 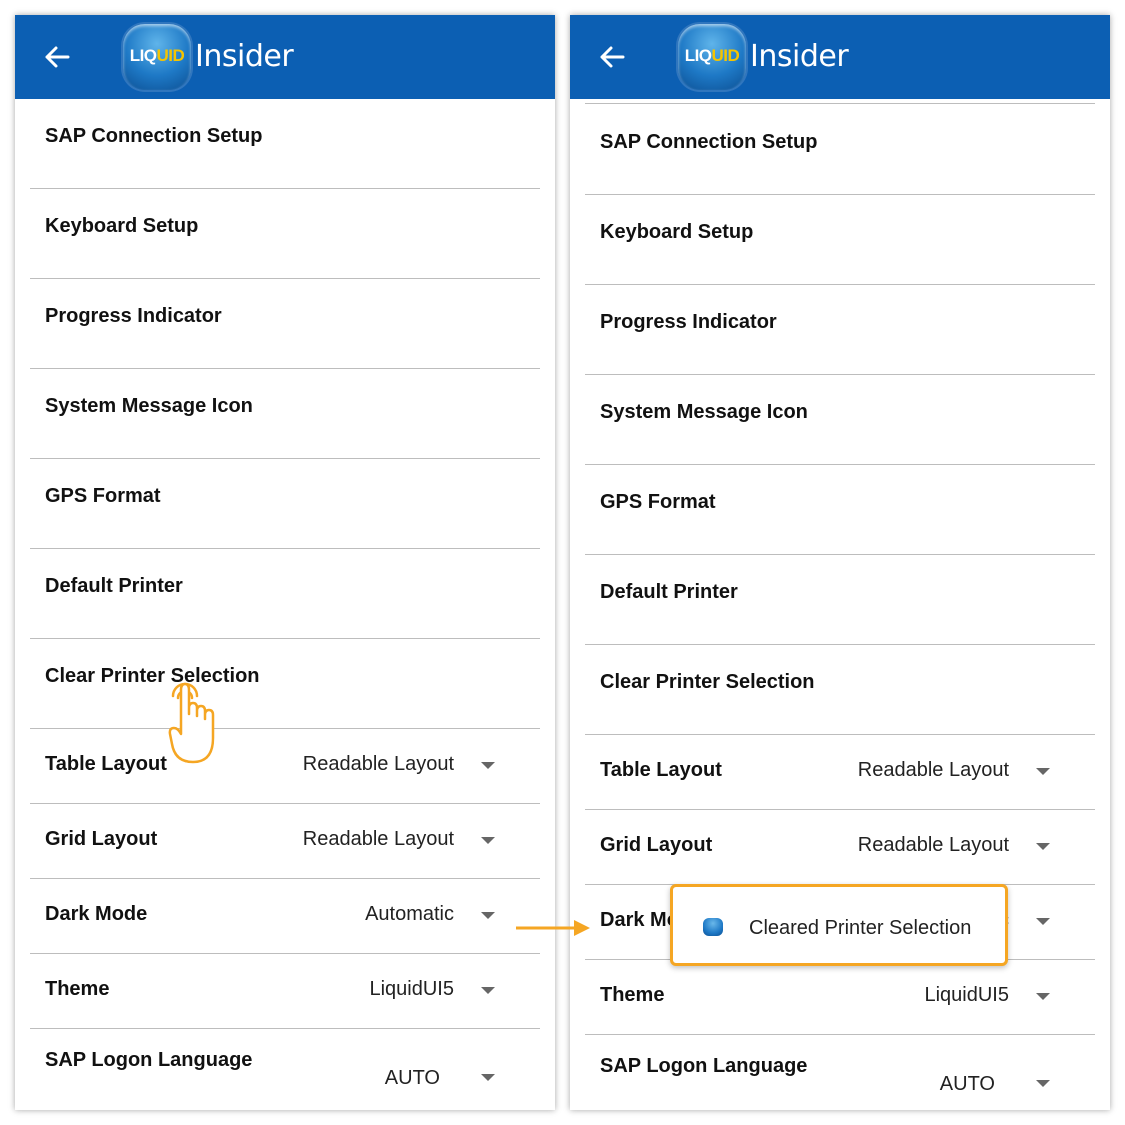 What do you see at coordinates (860, 928) in the screenshot?
I see `toast-message: Cleared Printer Selection` at bounding box center [860, 928].